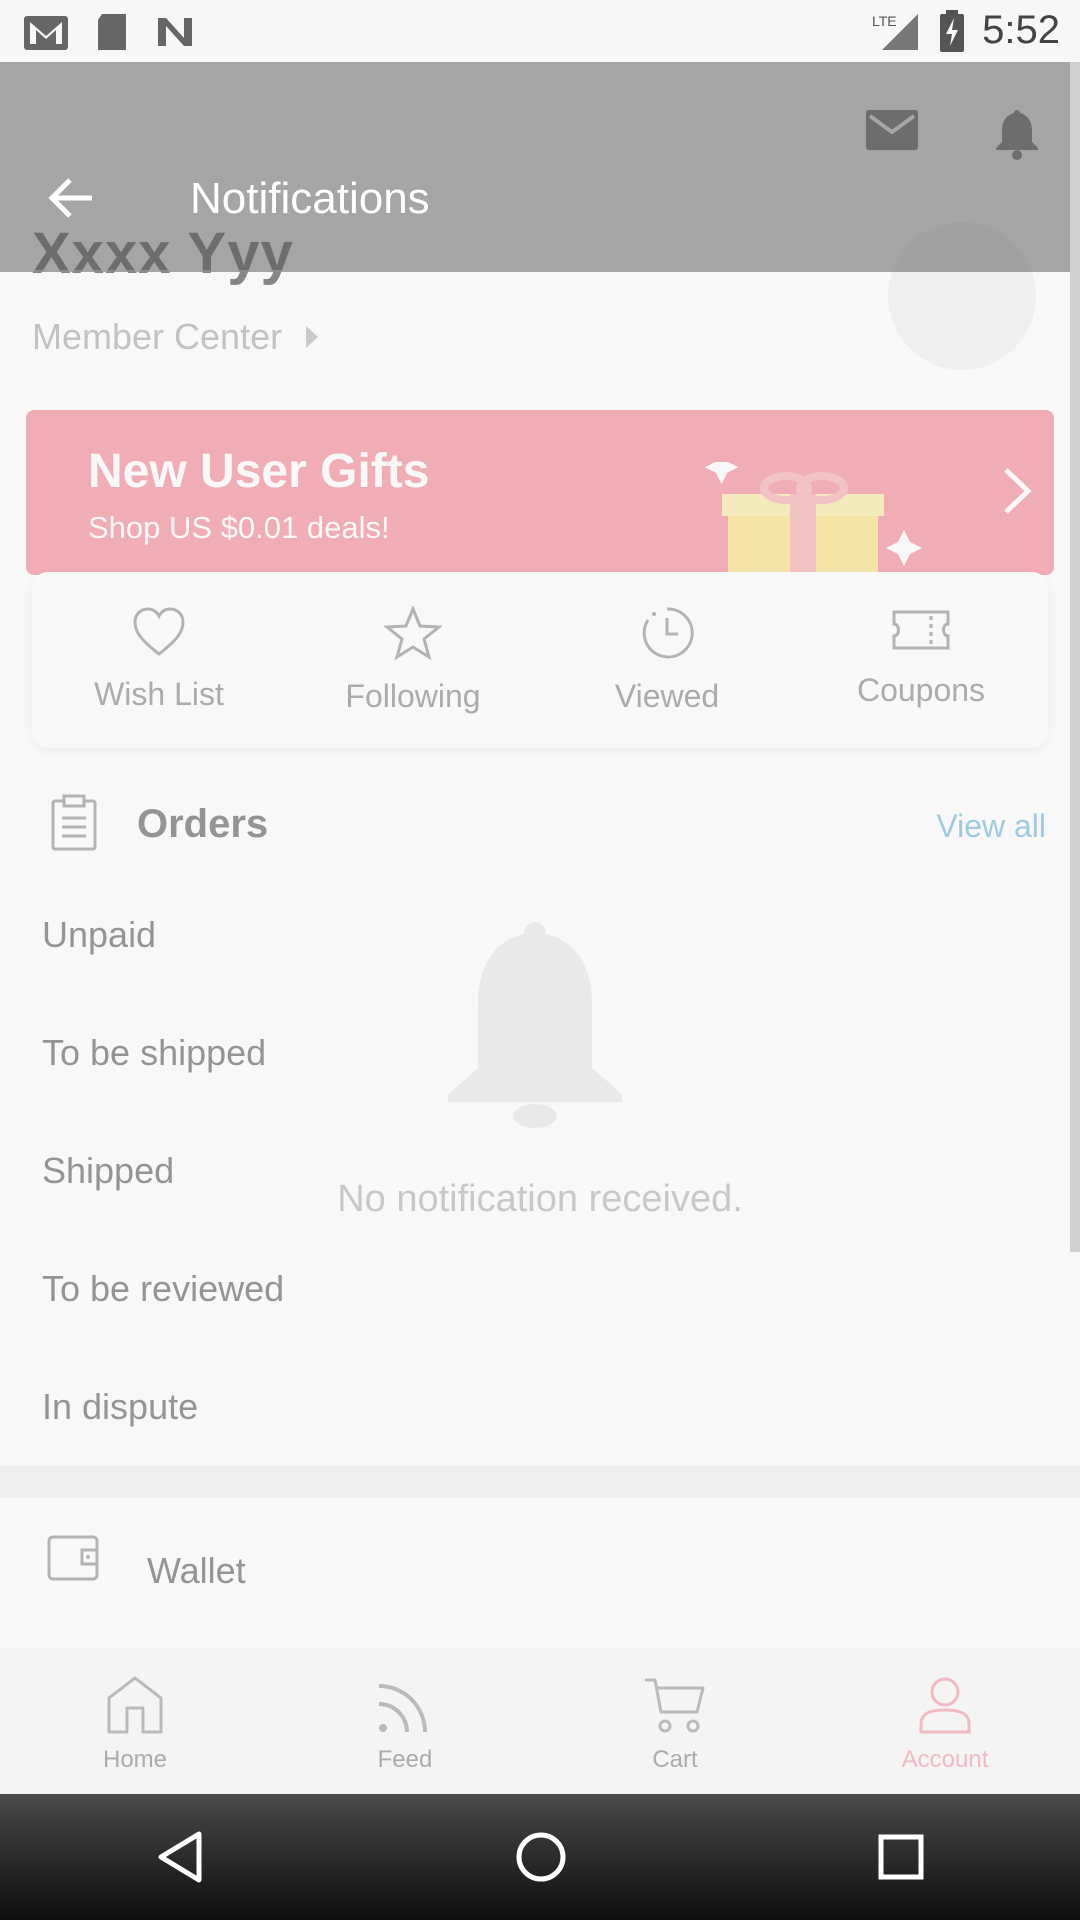 The width and height of the screenshot is (1080, 1920). Describe the element at coordinates (884, 21) in the screenshot. I see `svg-text: LTE` at that location.